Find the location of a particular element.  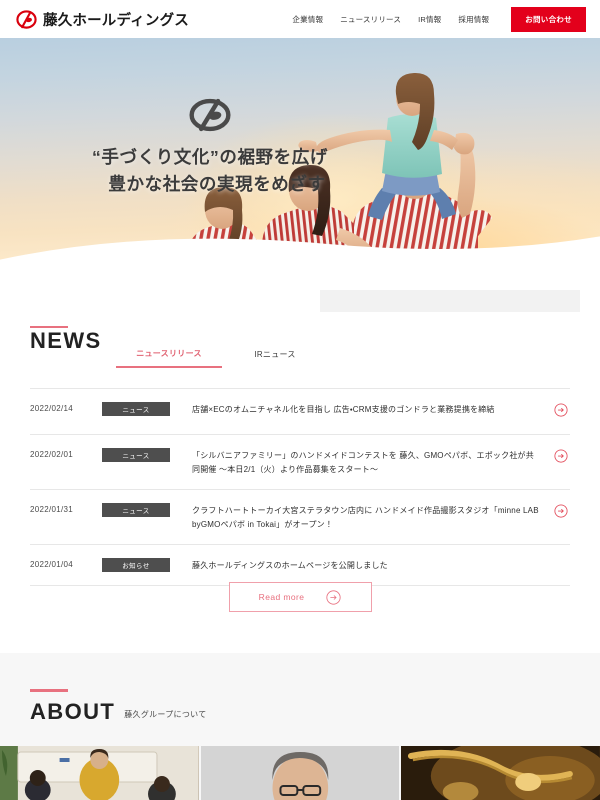

main-navigation: 企業情報 ニュースリリース IR情報 採用情報 お問い合わせ is located at coordinates (439, 19).